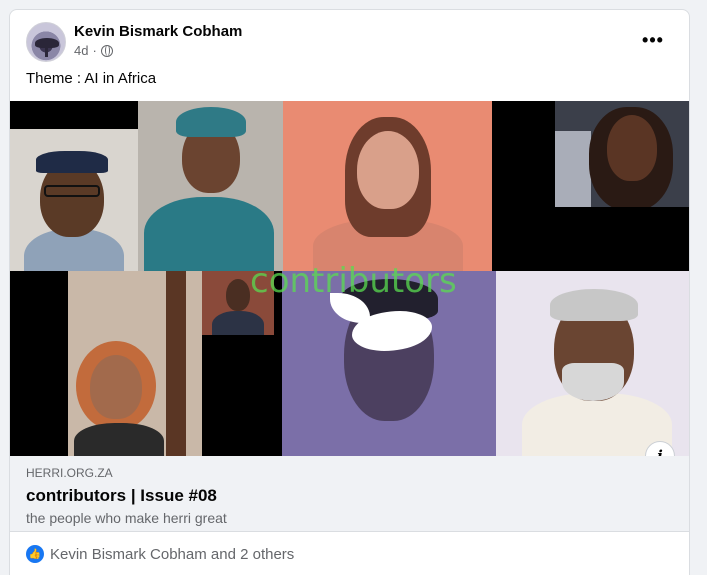  I want to click on author-name: Kevin Bismark Cobham, so click(158, 31).